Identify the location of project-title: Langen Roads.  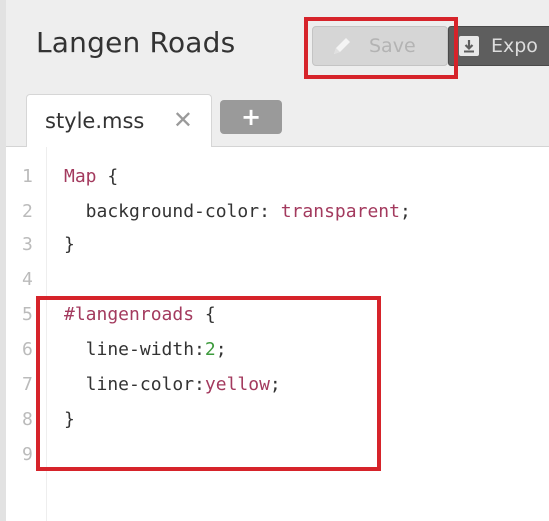
(136, 42).